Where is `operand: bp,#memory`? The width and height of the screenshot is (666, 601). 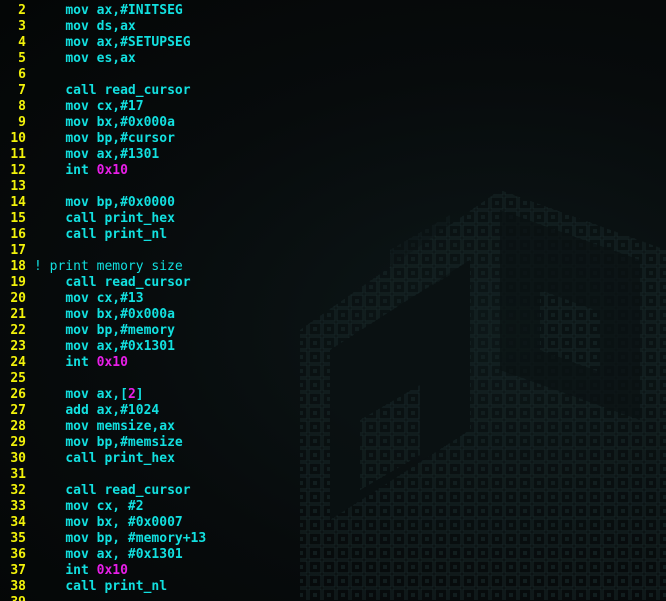
operand: bp,#memory is located at coordinates (131, 330).